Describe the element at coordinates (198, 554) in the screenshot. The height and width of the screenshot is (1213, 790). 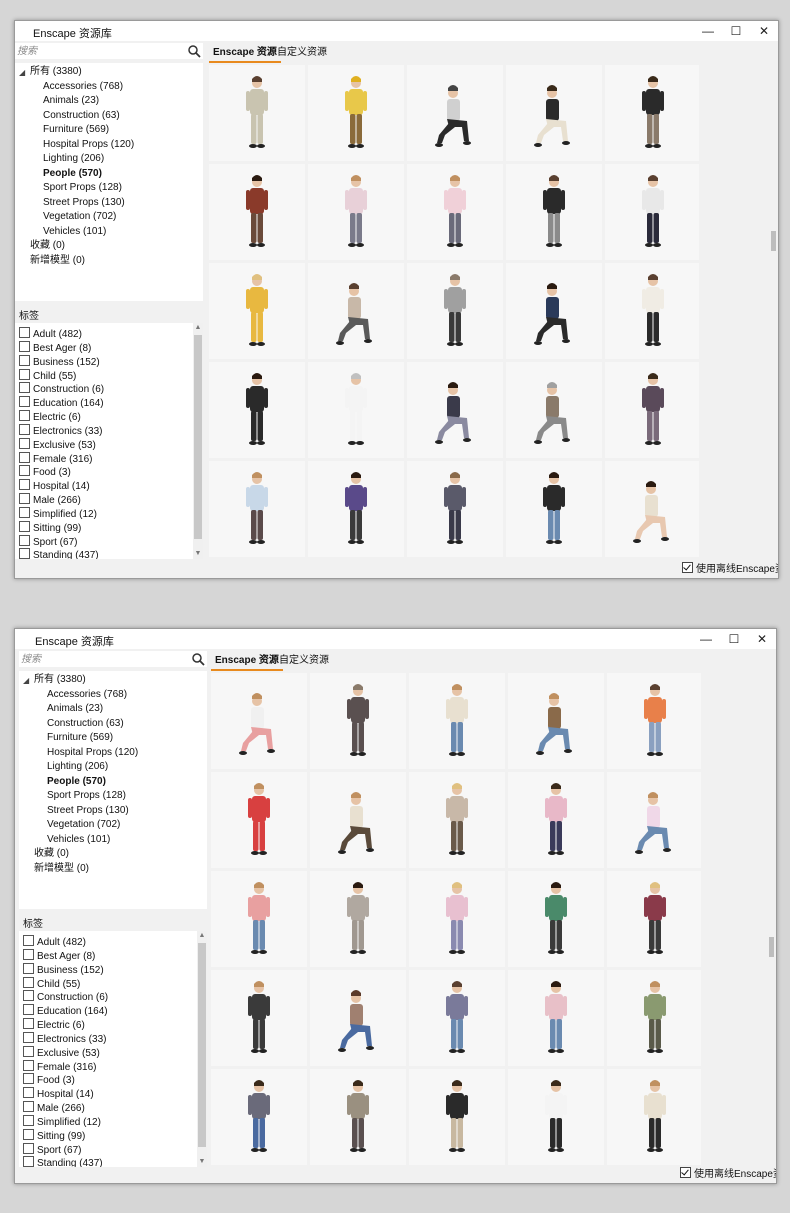
I see `scroll-down-arrow-icon: ▼` at that location.